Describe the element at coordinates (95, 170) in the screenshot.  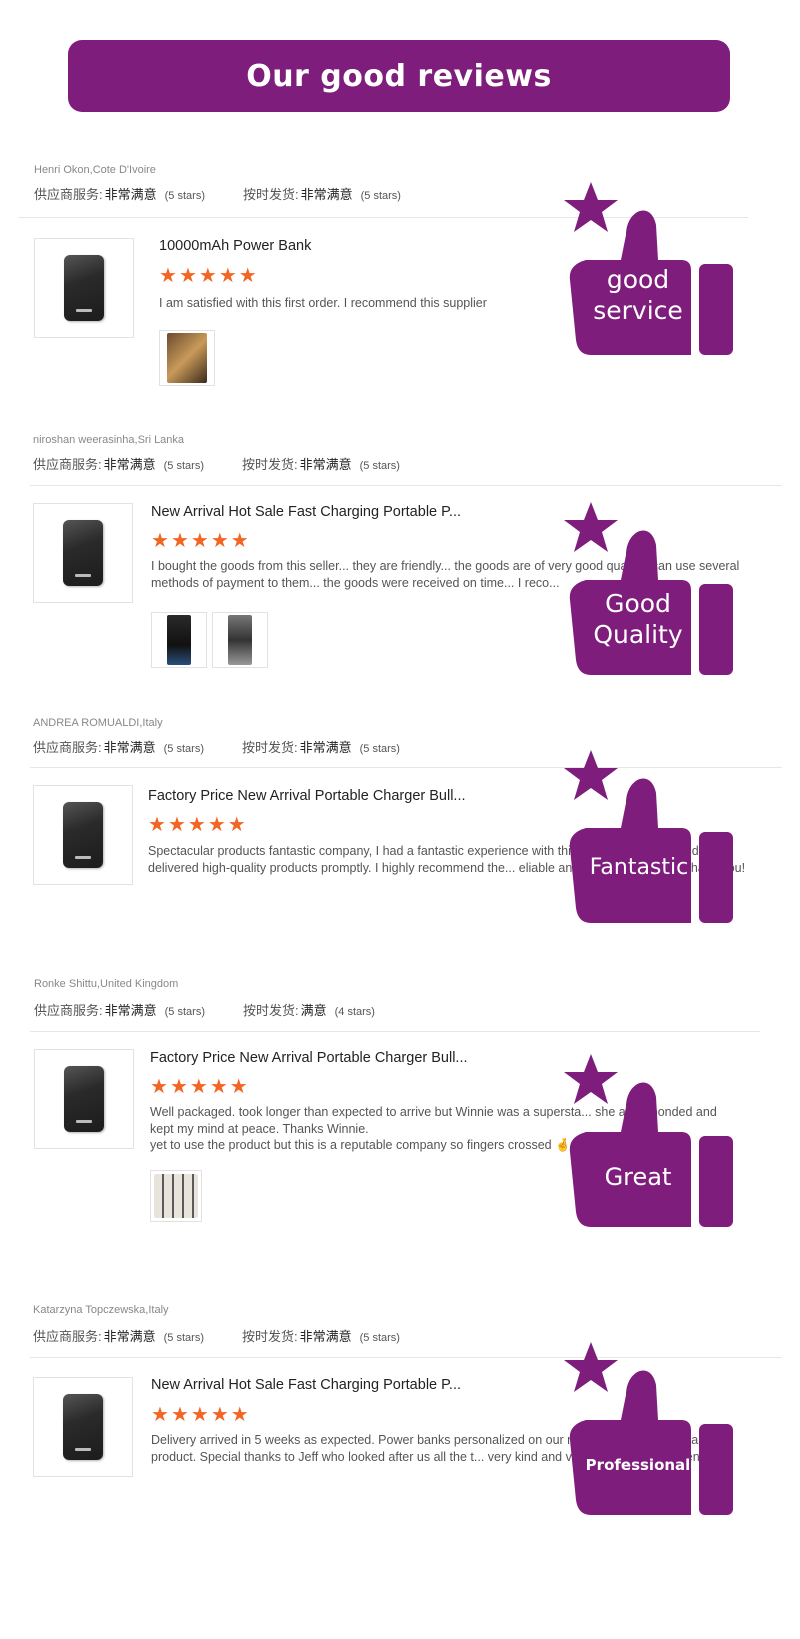
I see `reviewer-name: Henri Okon,Cote D'Ivoire` at that location.